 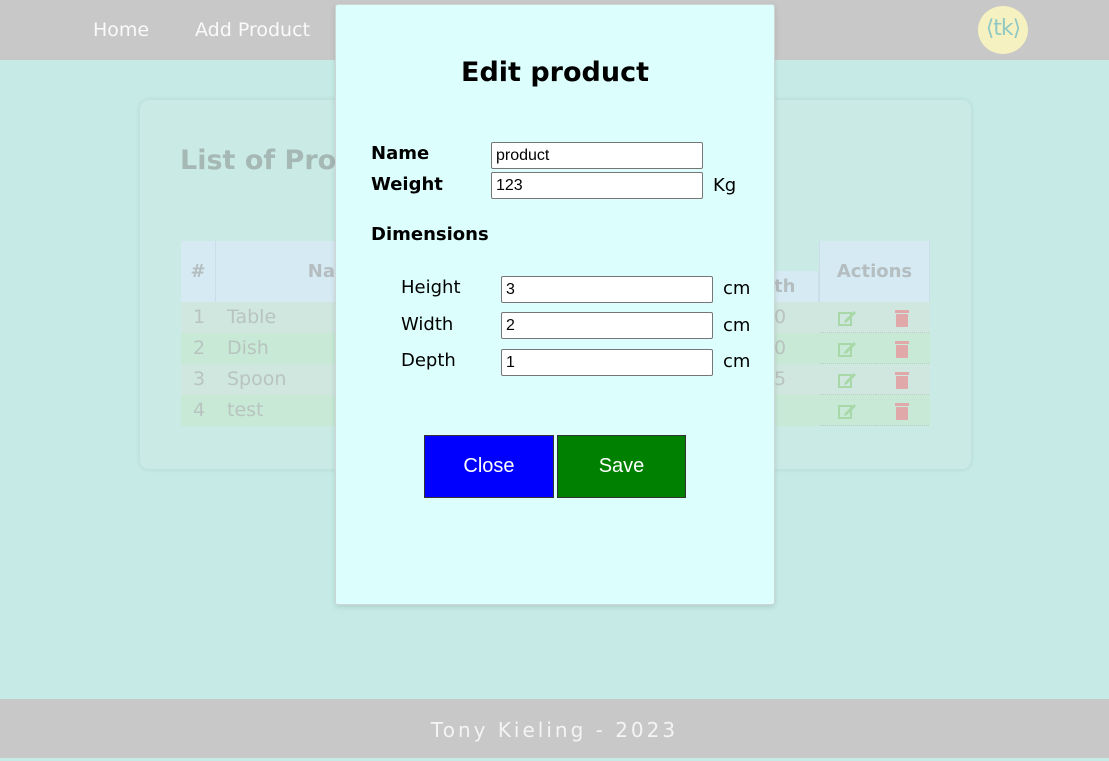 I want to click on width-label: Width, so click(x=427, y=324).